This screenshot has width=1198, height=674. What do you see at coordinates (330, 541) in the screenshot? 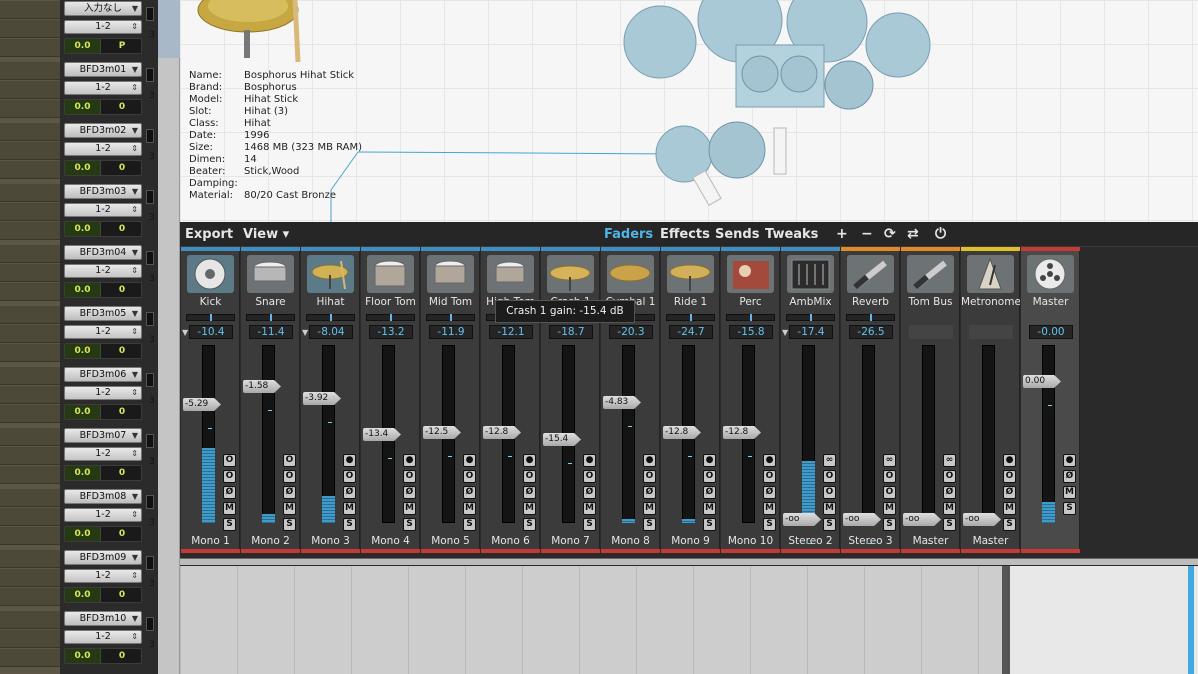
I see `output-routing: Mono 3` at bounding box center [330, 541].